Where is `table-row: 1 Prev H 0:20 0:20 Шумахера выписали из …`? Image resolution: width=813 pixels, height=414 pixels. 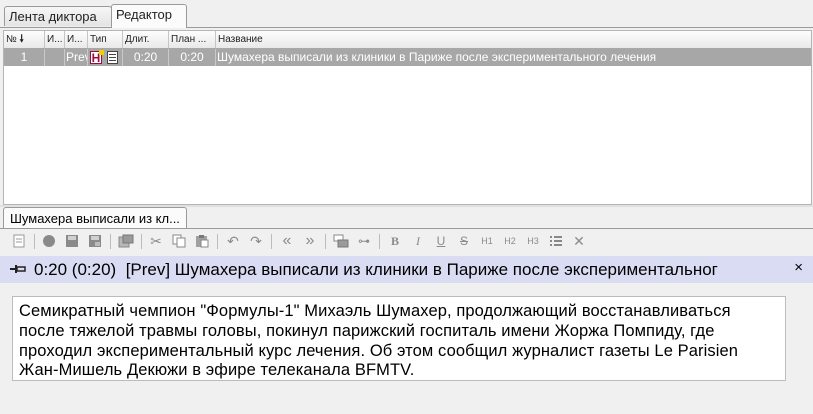 table-row: 1 Prev H 0:20 0:20 Шумахера выписали из … is located at coordinates (407, 57).